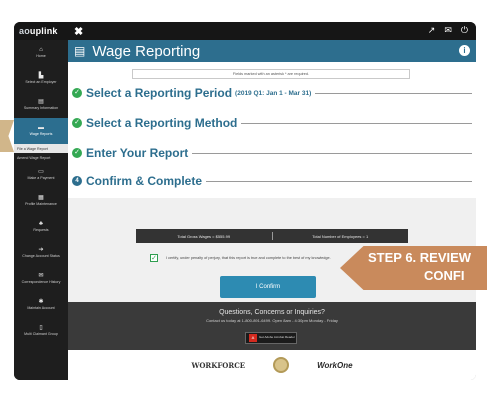 The height and width of the screenshot is (394, 487). Describe the element at coordinates (7, 136) in the screenshot. I see `left-edge-marker` at that location.